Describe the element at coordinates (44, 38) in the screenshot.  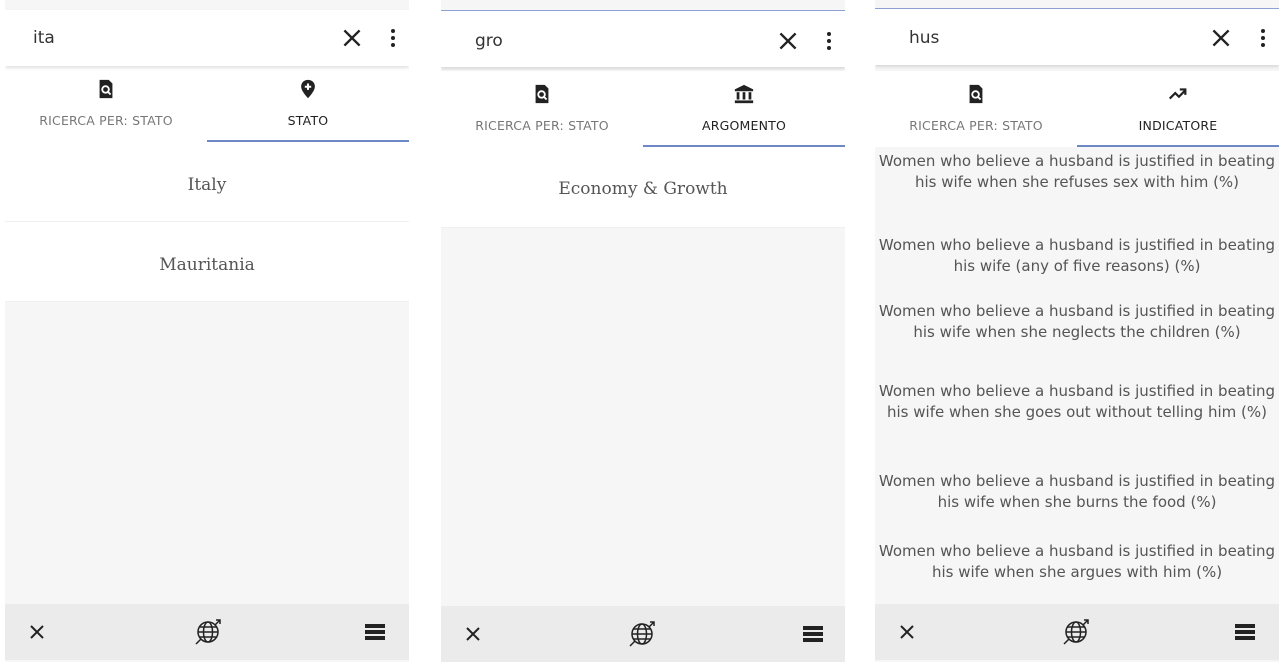
I see `search-input: ita` at that location.